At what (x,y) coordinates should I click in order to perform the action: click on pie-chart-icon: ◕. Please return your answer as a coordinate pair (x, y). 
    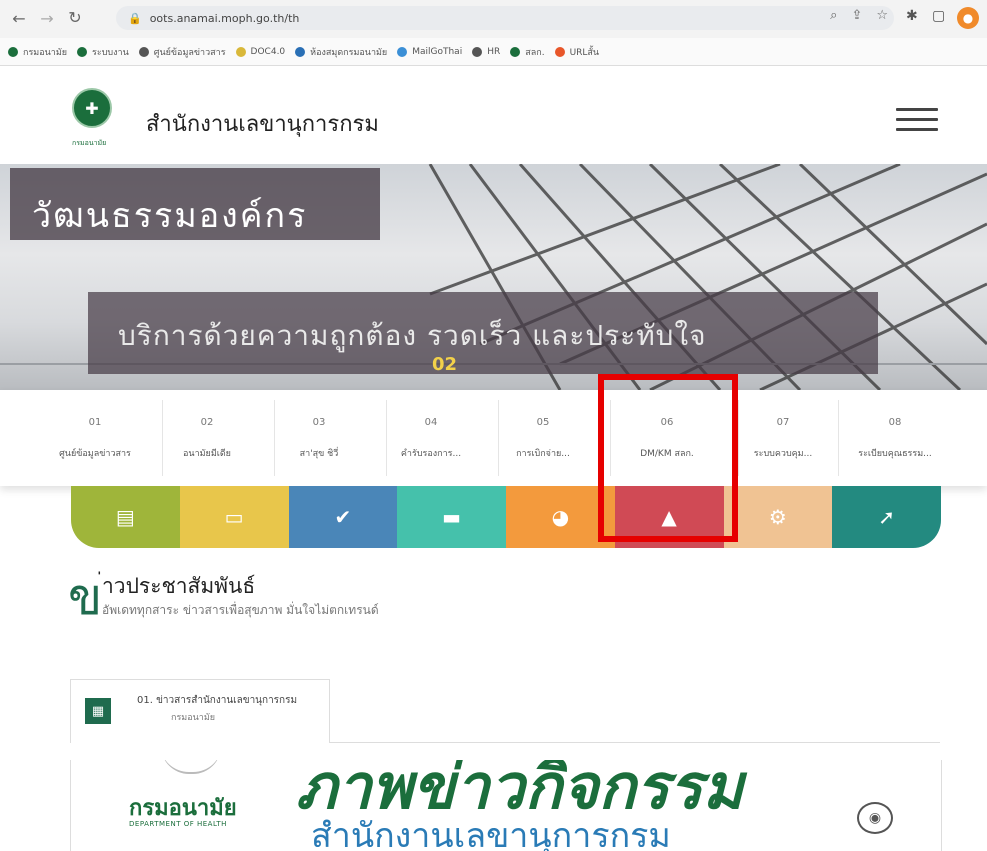
    Looking at the image, I should click on (560, 517).